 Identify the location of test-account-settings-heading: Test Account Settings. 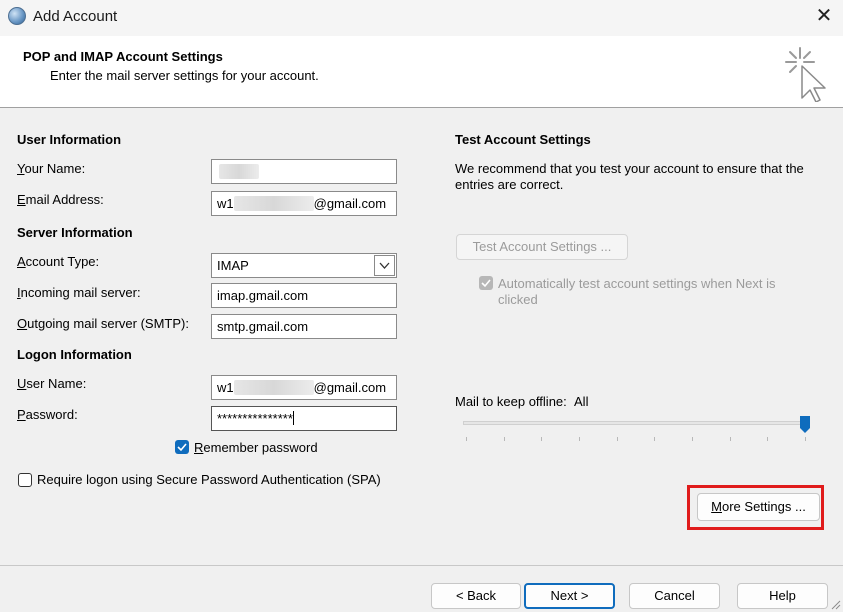
(523, 139).